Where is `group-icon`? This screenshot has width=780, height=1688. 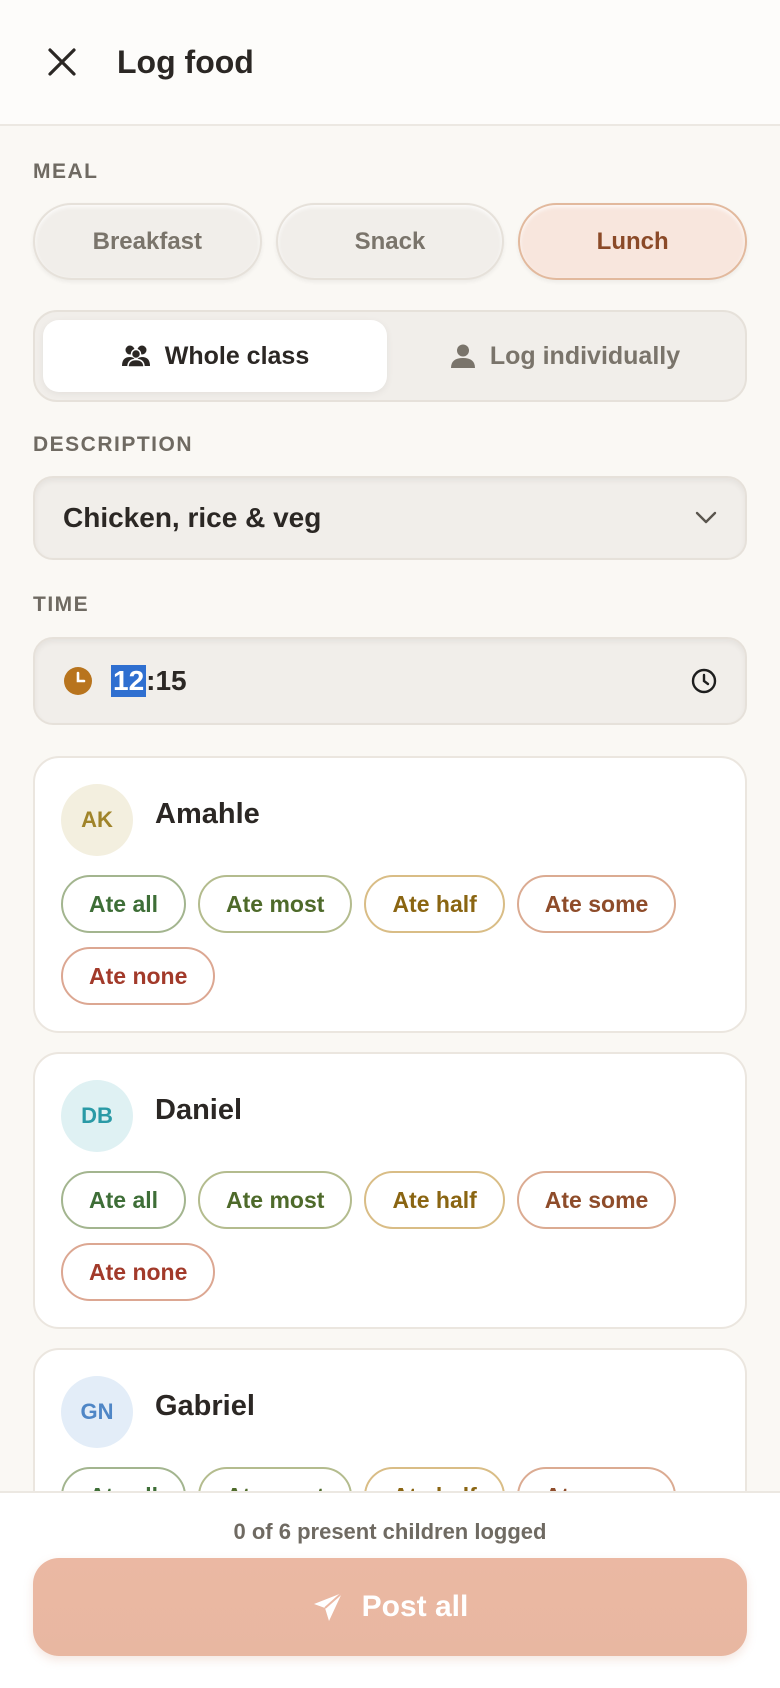
group-icon is located at coordinates (135, 356).